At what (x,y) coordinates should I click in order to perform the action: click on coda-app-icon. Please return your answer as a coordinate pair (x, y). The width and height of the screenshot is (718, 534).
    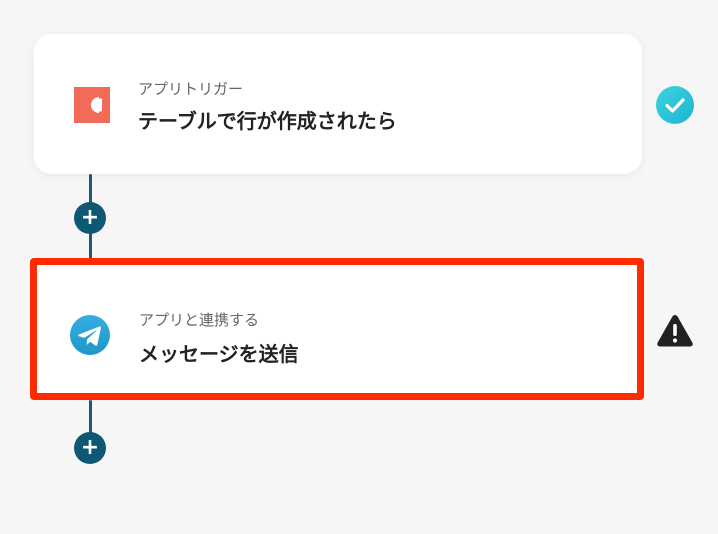
    Looking at the image, I should click on (92, 105).